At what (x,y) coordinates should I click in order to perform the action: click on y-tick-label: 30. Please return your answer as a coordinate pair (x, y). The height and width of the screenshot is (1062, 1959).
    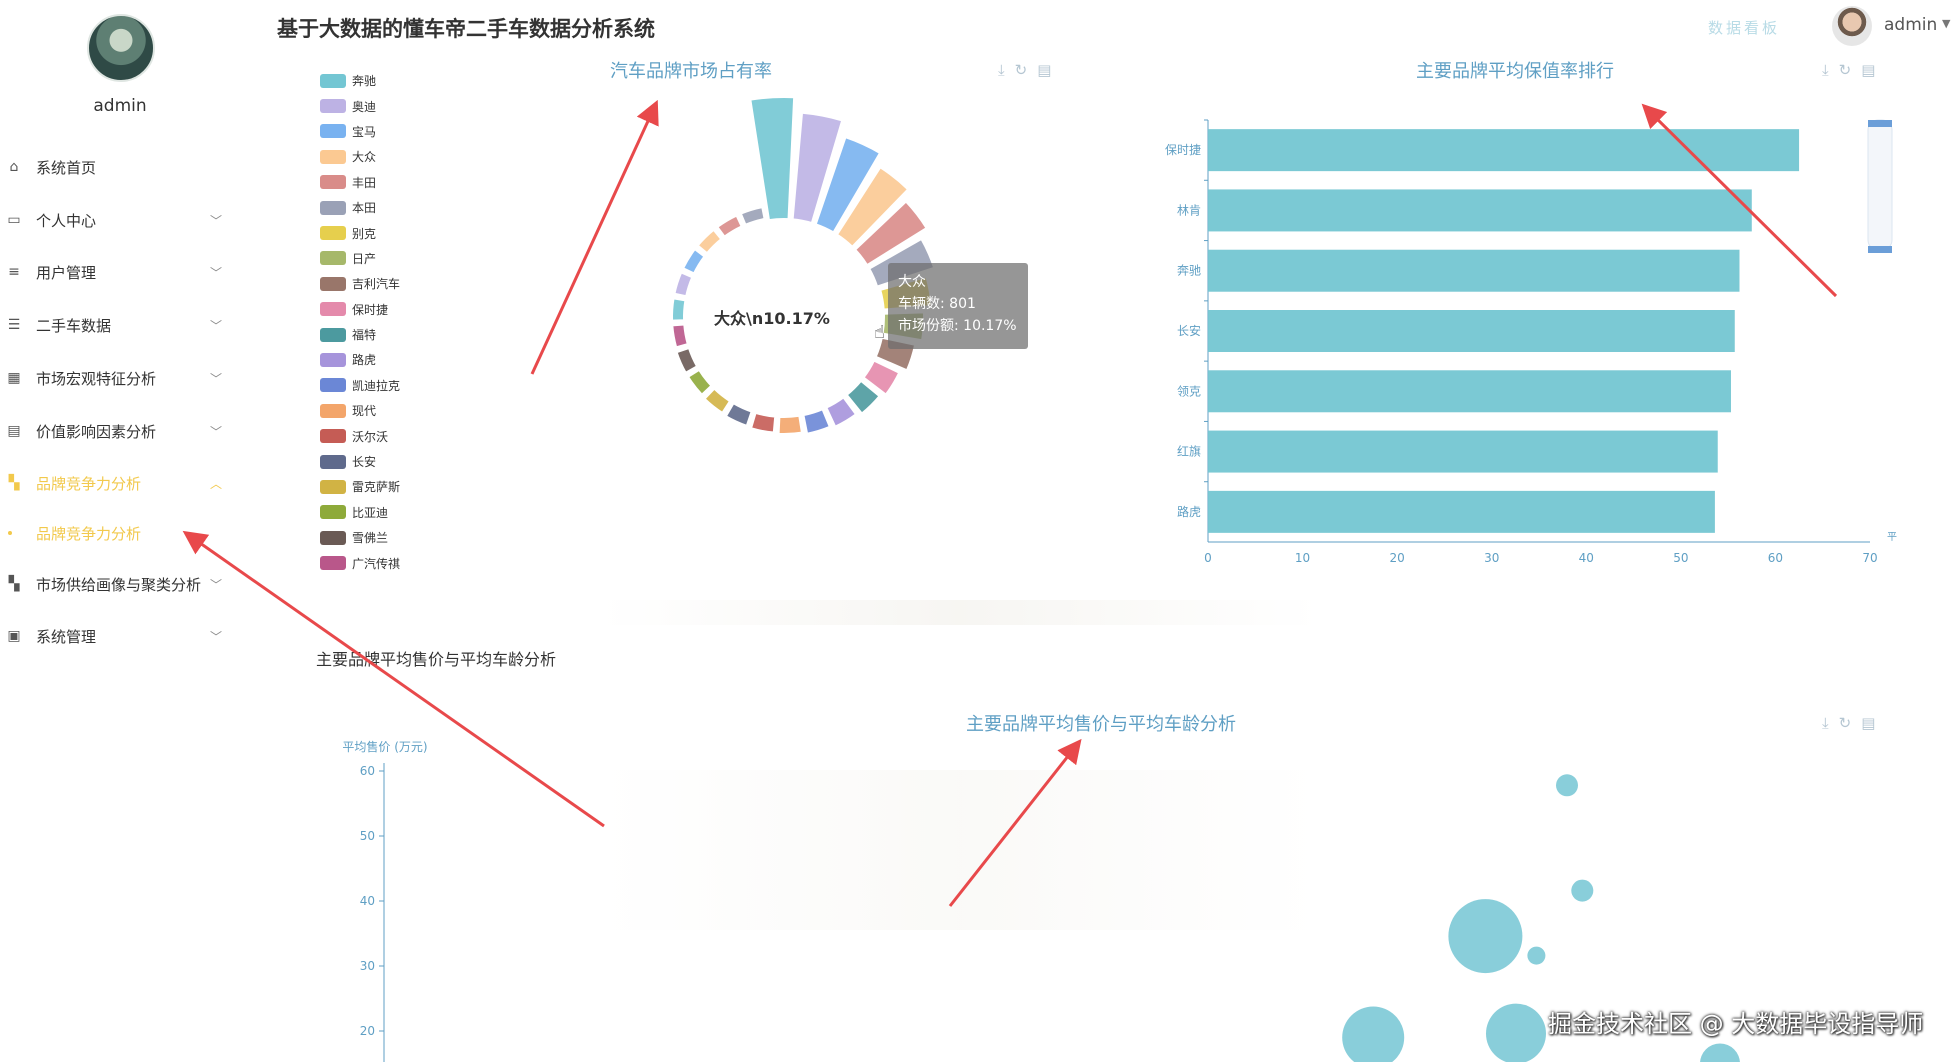
    Looking at the image, I should click on (367, 966).